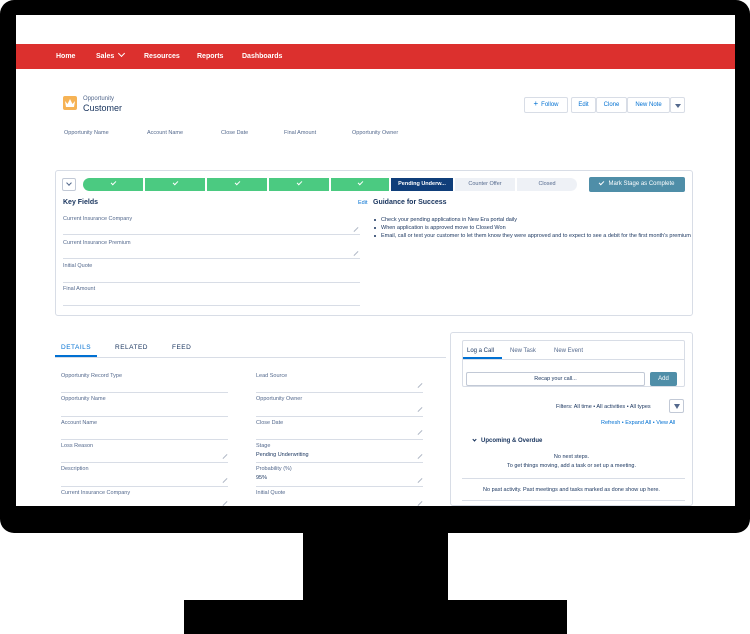  I want to click on tab-feed: FEED, so click(181, 347).